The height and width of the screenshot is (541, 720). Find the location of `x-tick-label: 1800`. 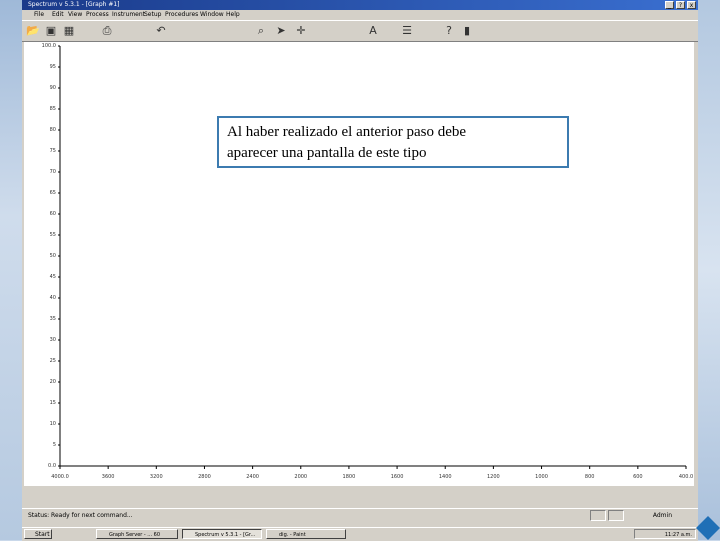

x-tick-label: 1800 is located at coordinates (349, 477).